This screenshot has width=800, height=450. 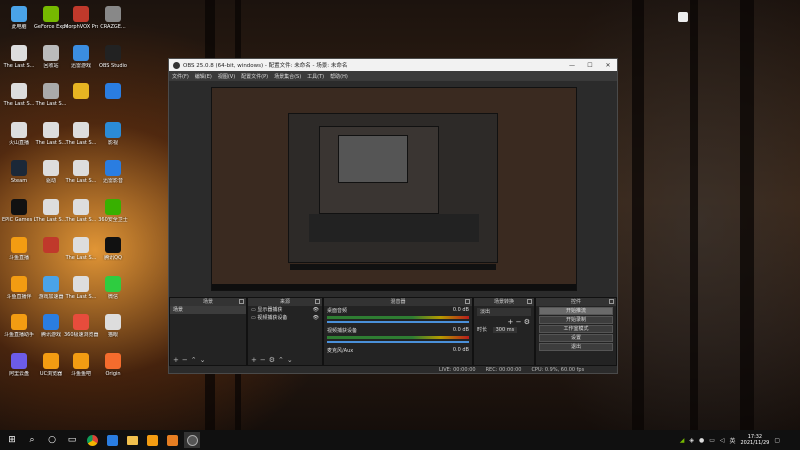 What do you see at coordinates (572, 65) in the screenshot?
I see `minimize-button: —` at bounding box center [572, 65].